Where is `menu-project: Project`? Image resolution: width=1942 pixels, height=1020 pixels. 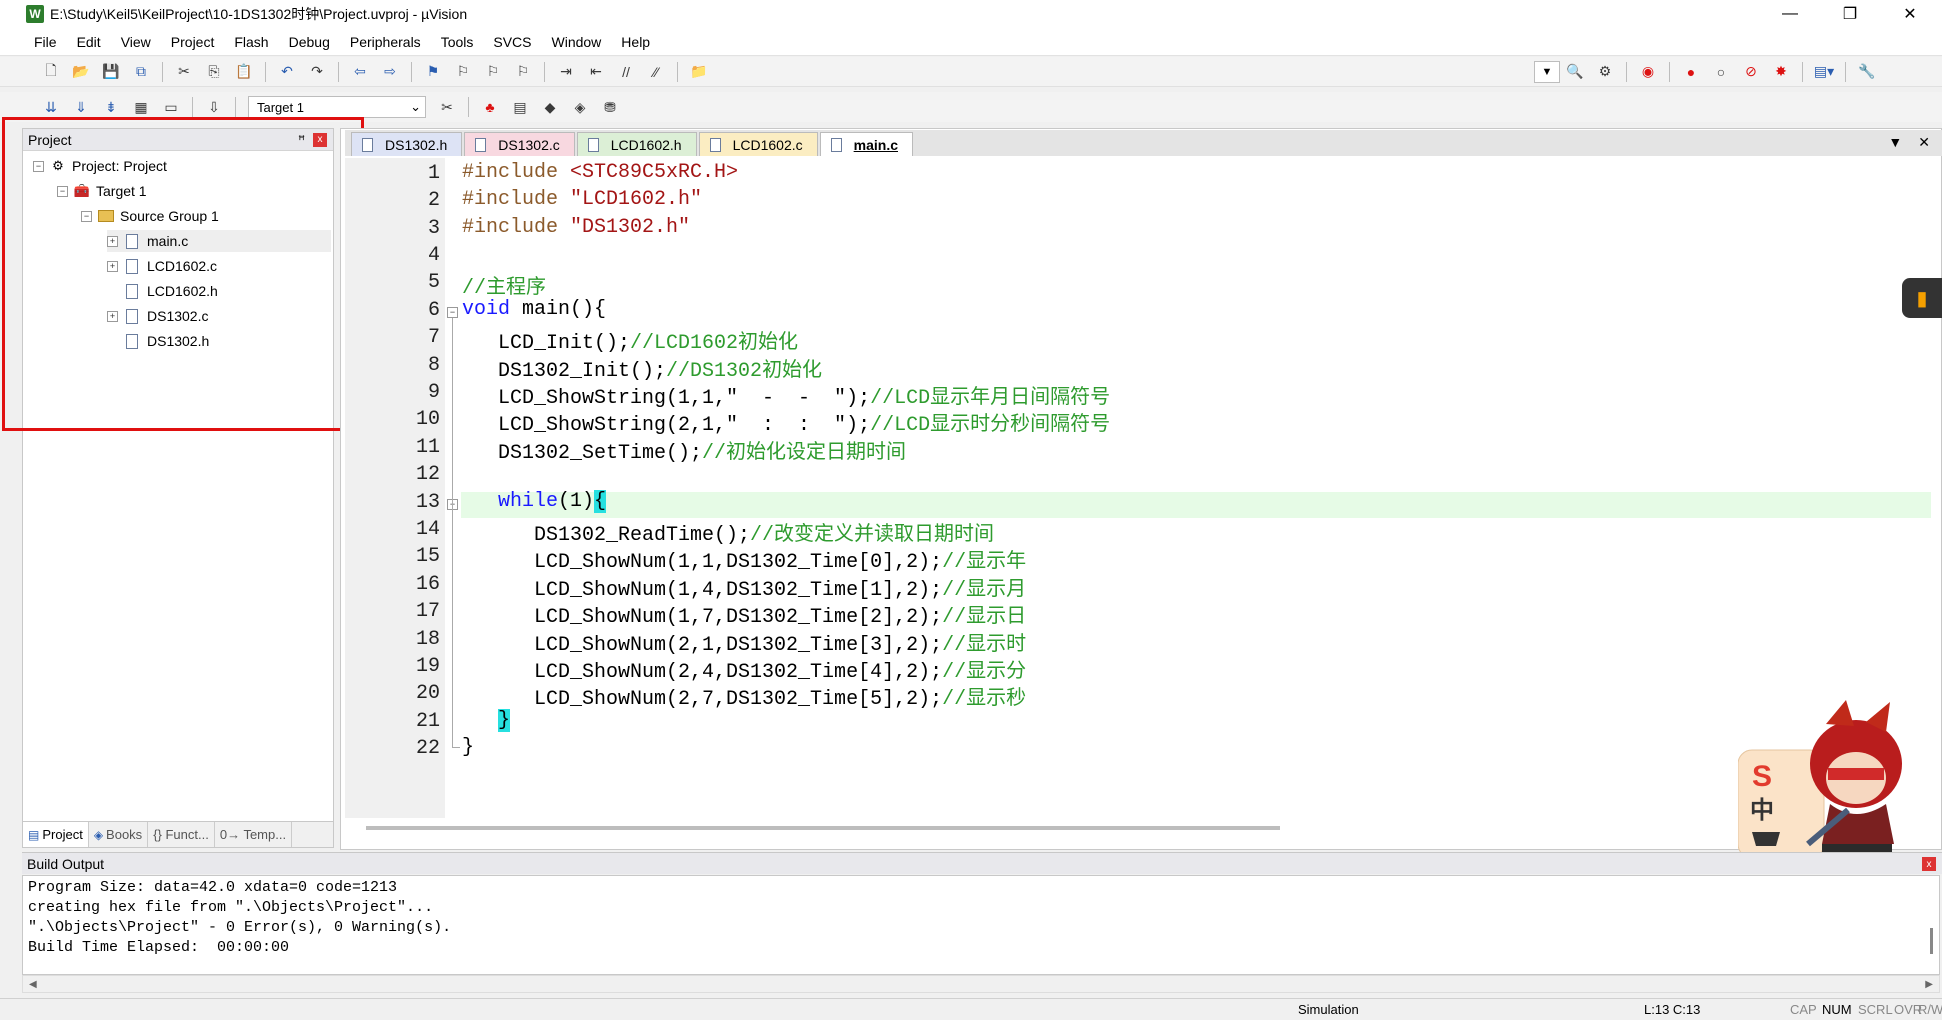 menu-project: Project is located at coordinates (193, 42).